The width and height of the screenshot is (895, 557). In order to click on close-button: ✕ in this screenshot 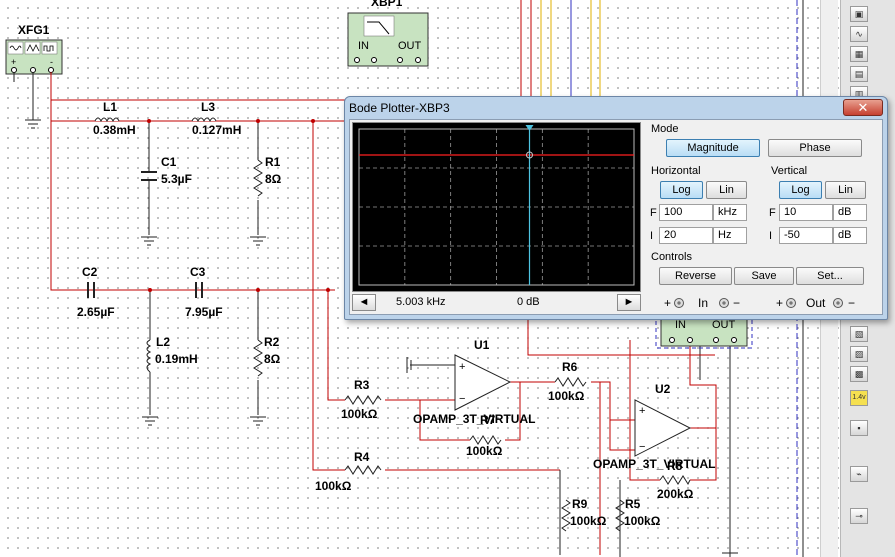, I will do `click(863, 107)`.